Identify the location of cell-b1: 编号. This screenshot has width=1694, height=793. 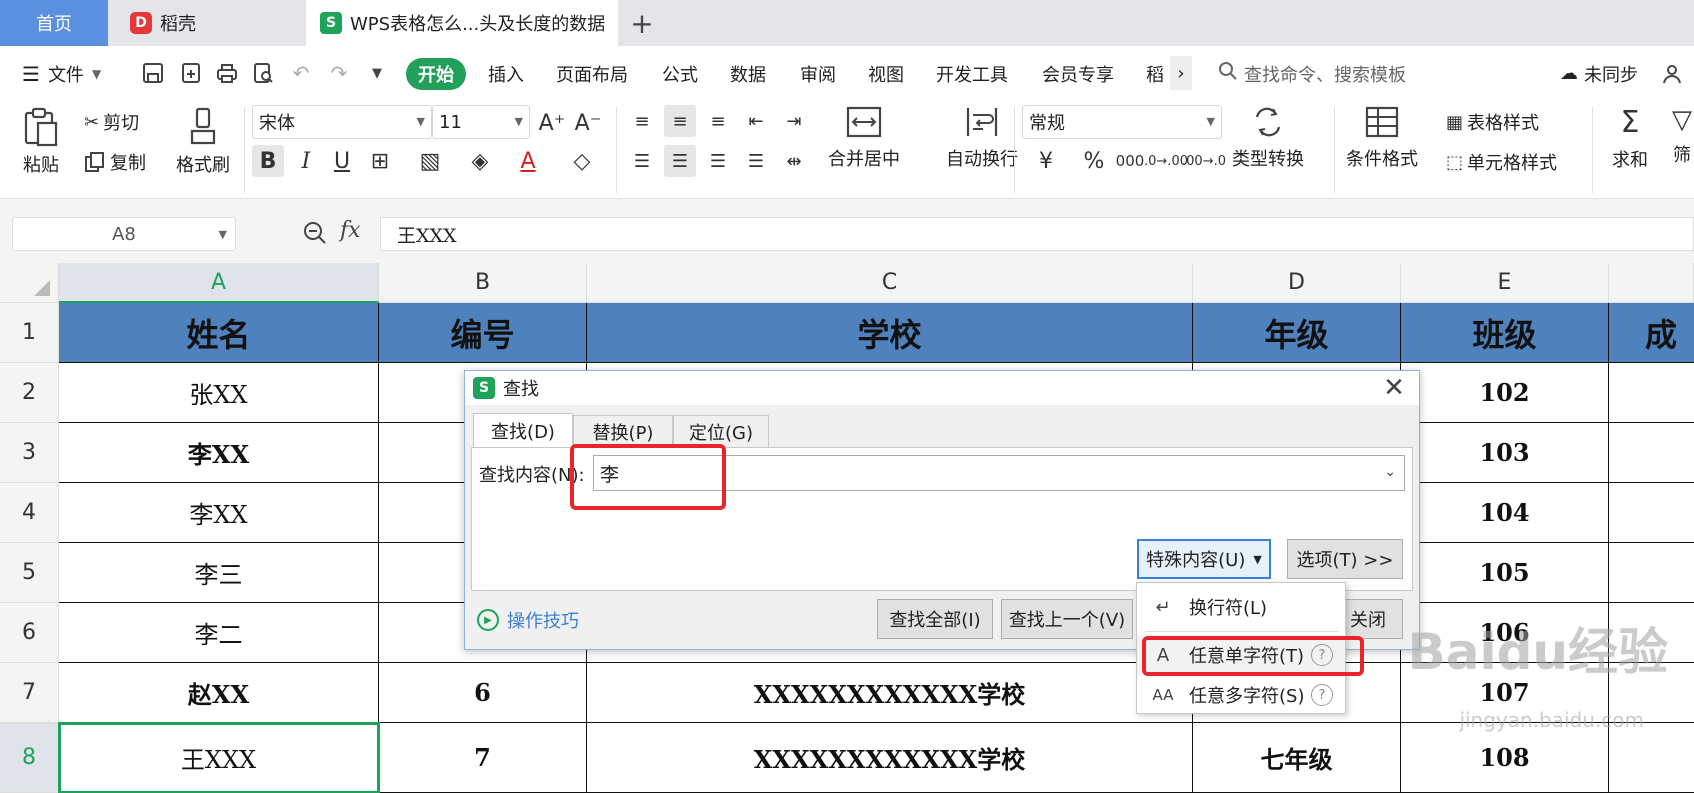
(483, 333).